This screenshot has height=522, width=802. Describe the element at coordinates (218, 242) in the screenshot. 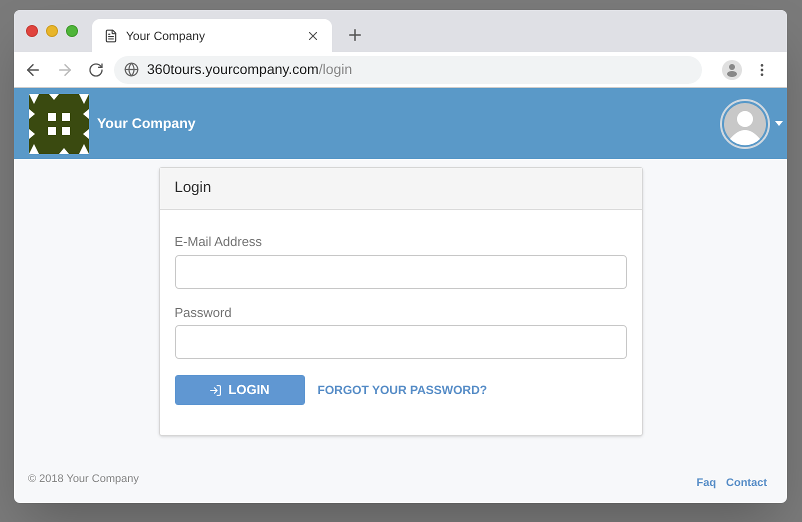

I see `field-label: E-Mail Address` at that location.